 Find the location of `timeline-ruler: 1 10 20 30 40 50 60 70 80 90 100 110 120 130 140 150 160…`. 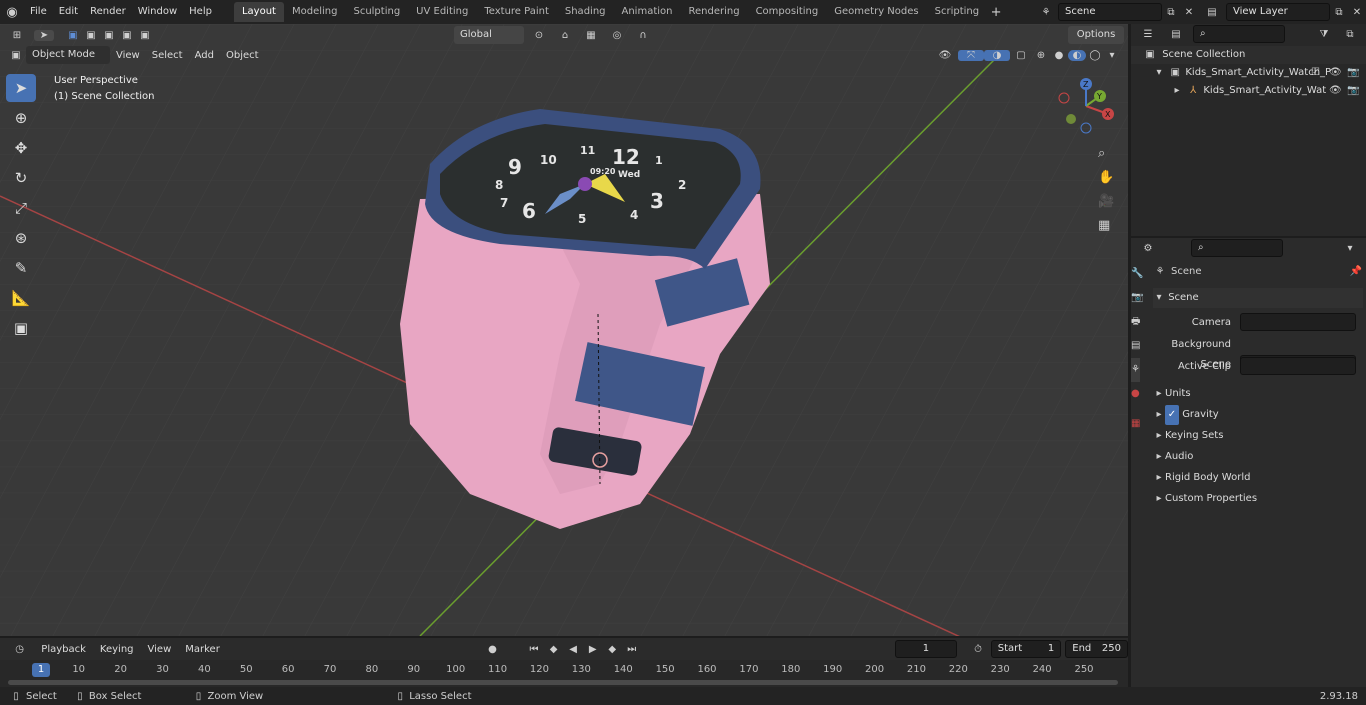

timeline-ruler: 1 10 20 30 40 50 60 70 80 90 100 110 120 130 140 150 160… is located at coordinates (564, 673).